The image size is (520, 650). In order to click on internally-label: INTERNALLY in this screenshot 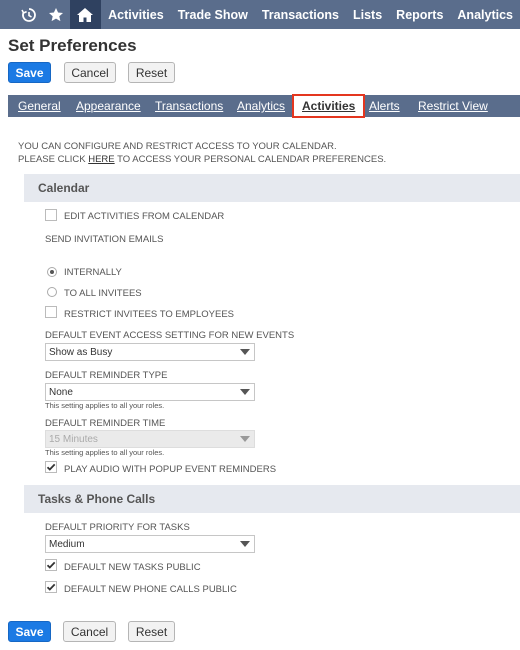, I will do `click(93, 272)`.